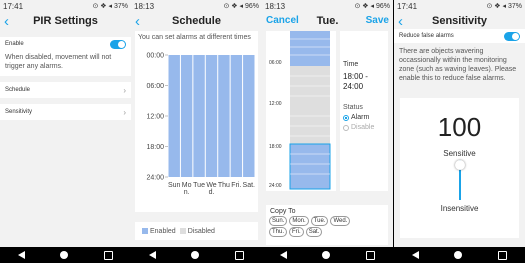  What do you see at coordinates (377, 20) in the screenshot?
I see `save-button: Save` at bounding box center [377, 20].